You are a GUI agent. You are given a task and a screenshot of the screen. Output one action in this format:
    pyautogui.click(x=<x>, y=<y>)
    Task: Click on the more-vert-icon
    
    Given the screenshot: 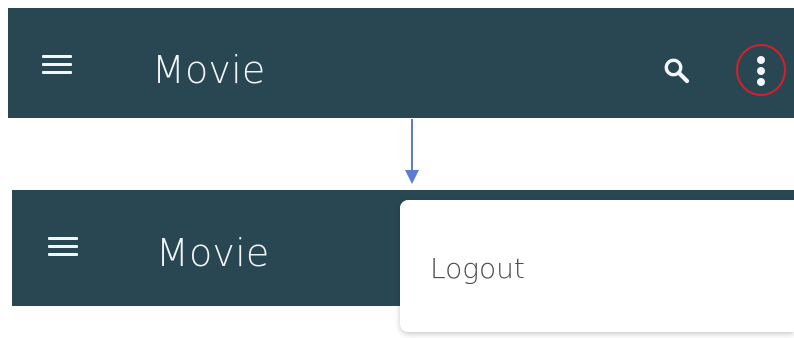 What is the action you would take?
    pyautogui.click(x=761, y=71)
    